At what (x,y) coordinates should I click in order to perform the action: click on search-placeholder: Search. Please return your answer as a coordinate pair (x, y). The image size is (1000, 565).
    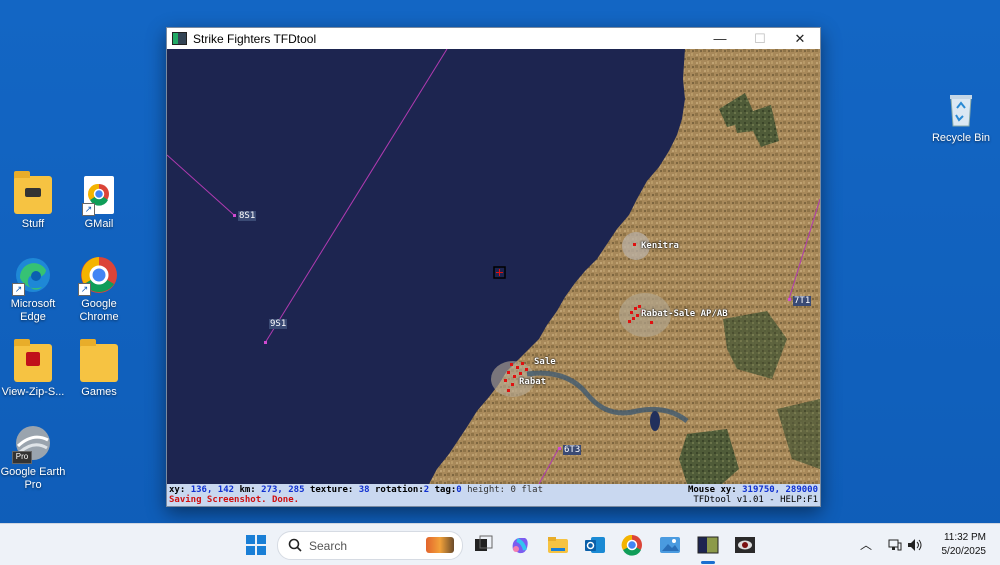
    Looking at the image, I should click on (328, 546).